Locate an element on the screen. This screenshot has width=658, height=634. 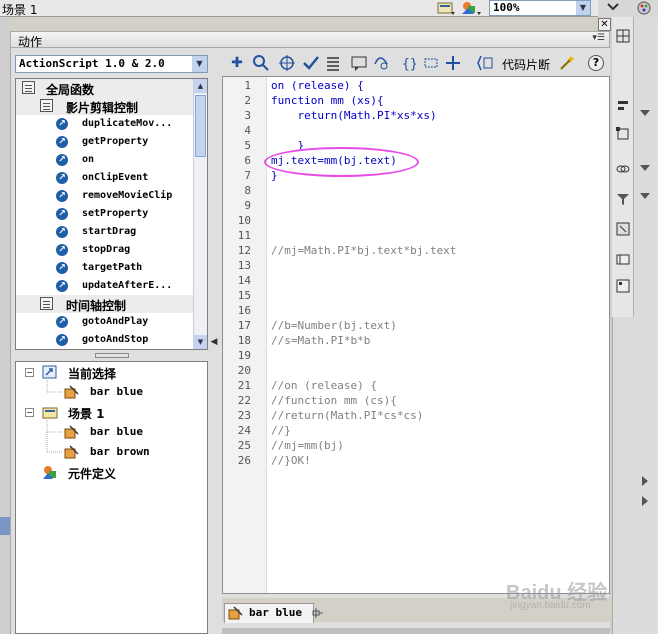
toolbox-item: ↗ startDrag is located at coordinates (105, 232).